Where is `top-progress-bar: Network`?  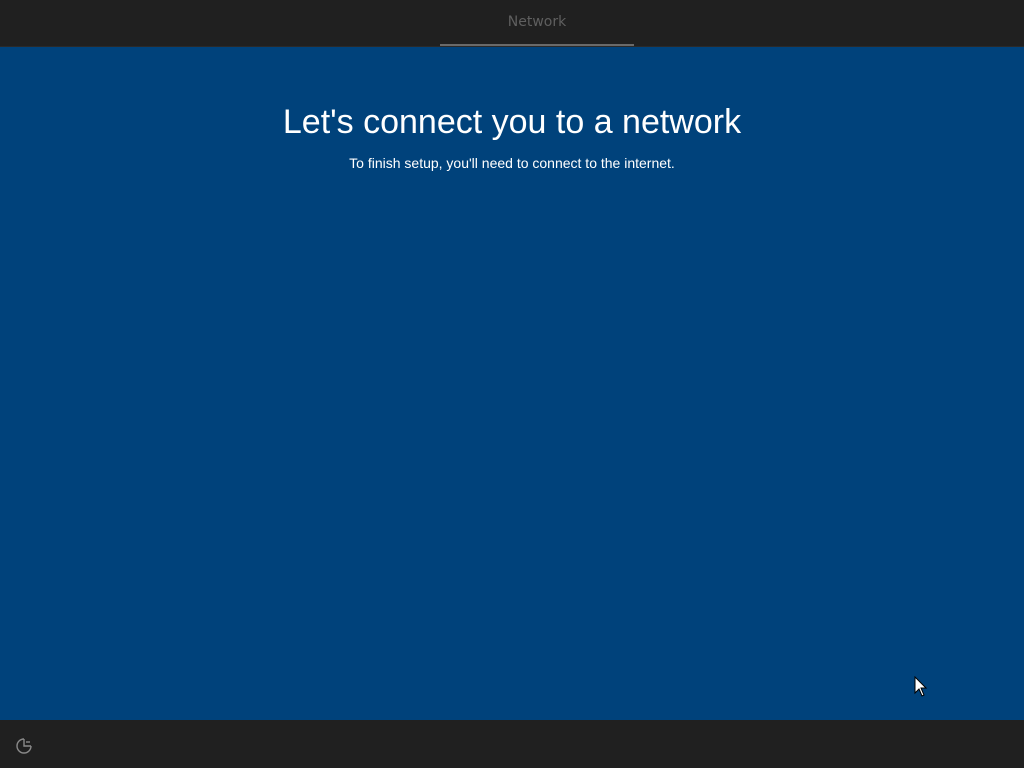 top-progress-bar: Network is located at coordinates (512, 23).